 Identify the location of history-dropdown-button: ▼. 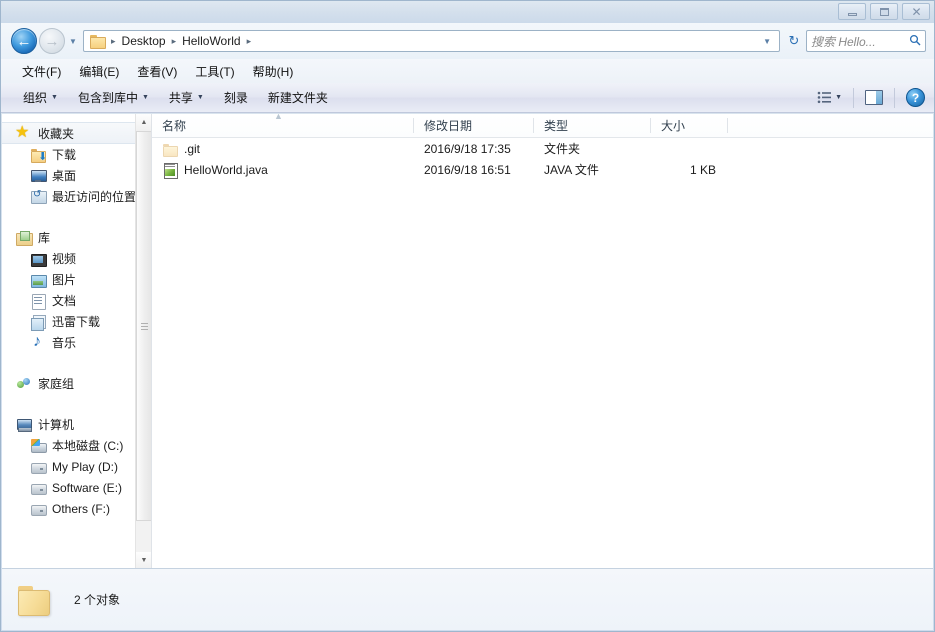
(73, 41).